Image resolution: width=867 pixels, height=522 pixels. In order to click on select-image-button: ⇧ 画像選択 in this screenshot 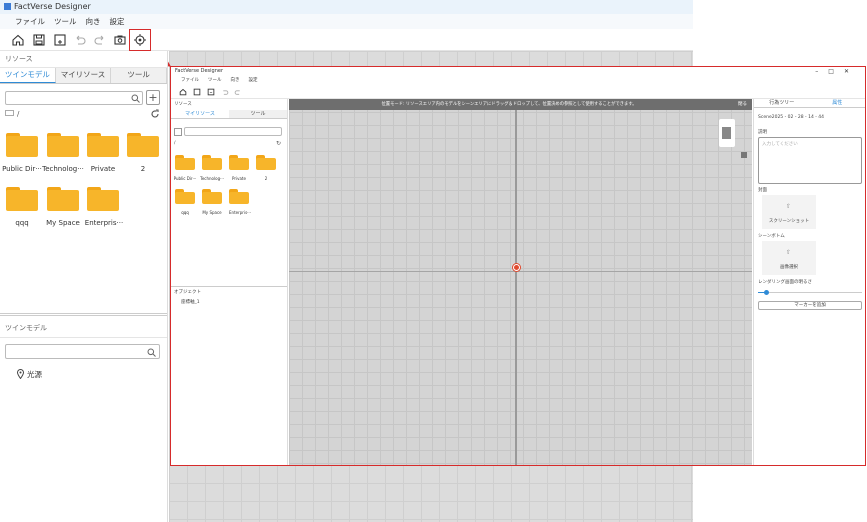, I will do `click(789, 258)`.